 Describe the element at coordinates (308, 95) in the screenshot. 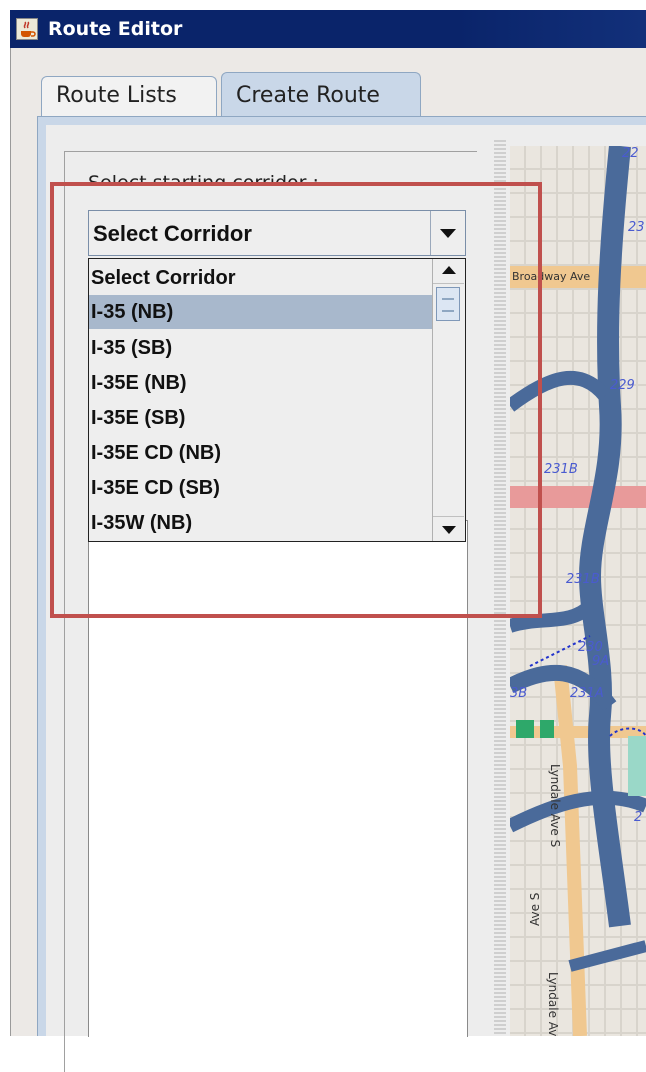

I see `tab-label: Create Route` at that location.